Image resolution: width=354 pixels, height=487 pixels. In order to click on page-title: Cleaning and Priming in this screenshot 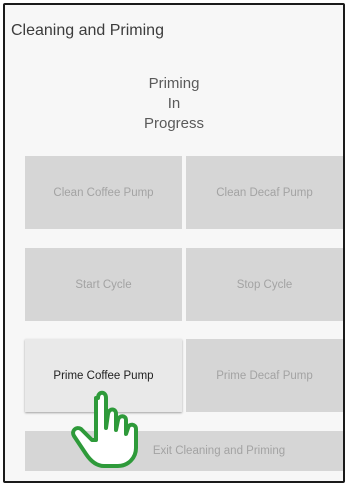, I will do `click(87, 30)`.